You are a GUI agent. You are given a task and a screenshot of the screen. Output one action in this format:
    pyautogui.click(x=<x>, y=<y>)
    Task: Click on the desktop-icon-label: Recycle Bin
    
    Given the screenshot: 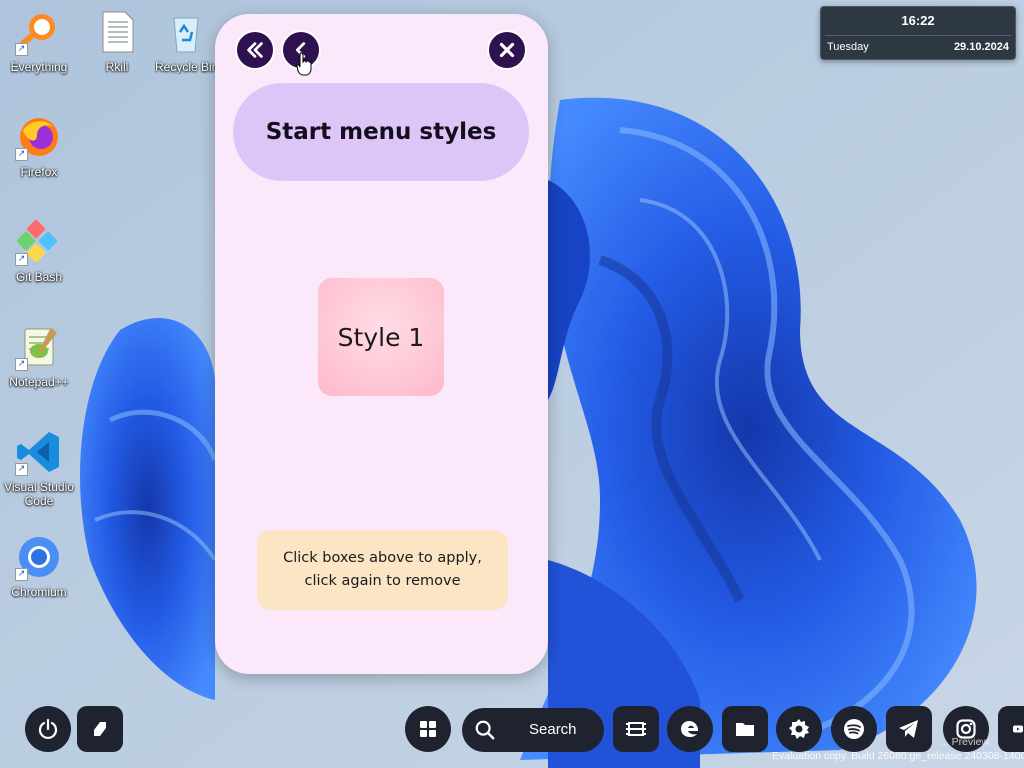 What is the action you would take?
    pyautogui.click(x=186, y=67)
    